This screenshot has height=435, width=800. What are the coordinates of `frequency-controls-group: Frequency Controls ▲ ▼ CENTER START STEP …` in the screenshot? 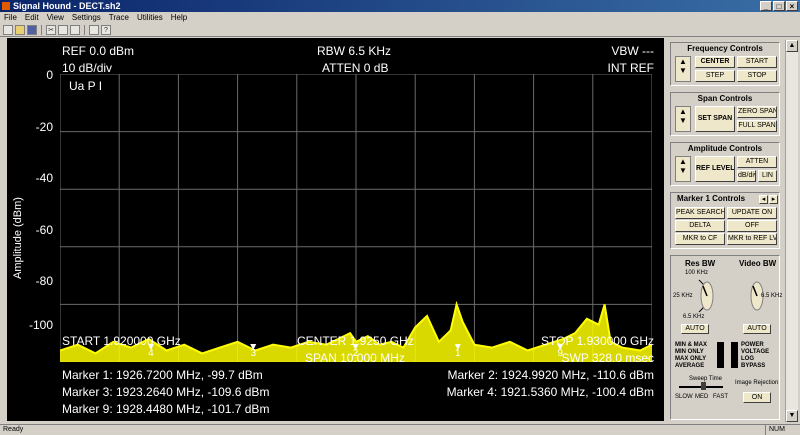 It's located at (725, 64).